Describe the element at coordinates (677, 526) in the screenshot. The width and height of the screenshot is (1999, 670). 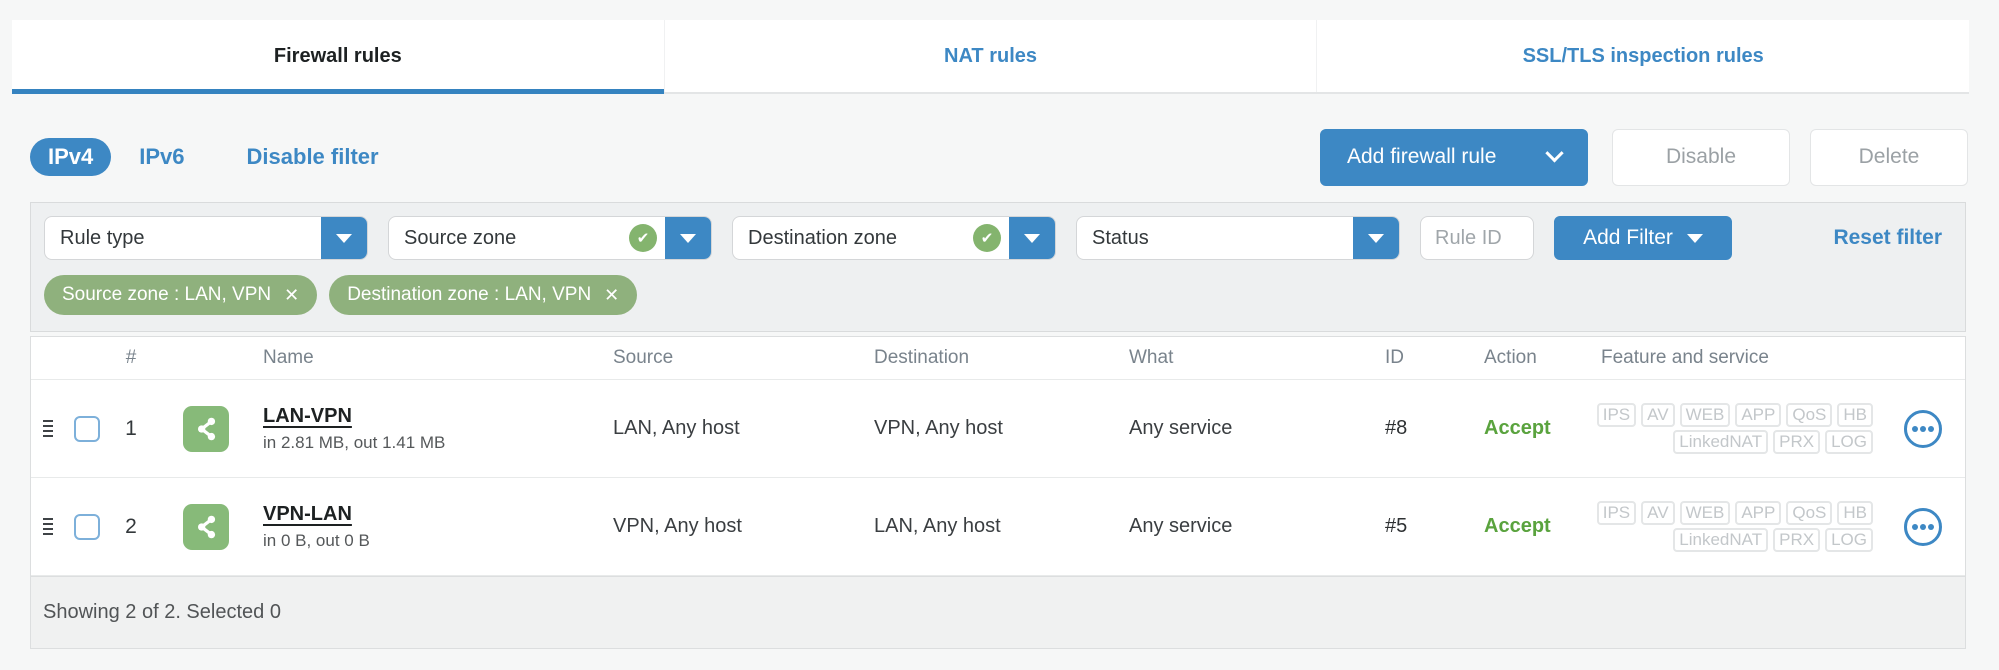
I see `rule-source: VPN, Any host` at that location.